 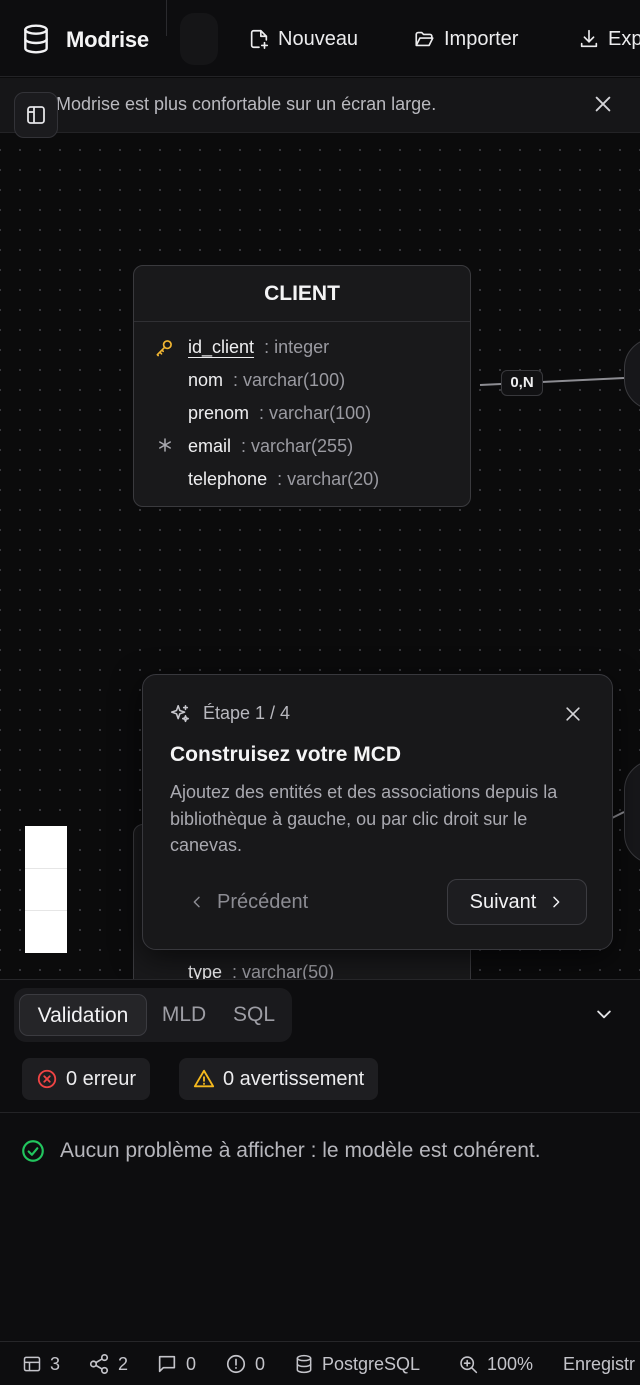 I want to click on attribute-row: prenom : varchar(100), so click(x=303, y=413).